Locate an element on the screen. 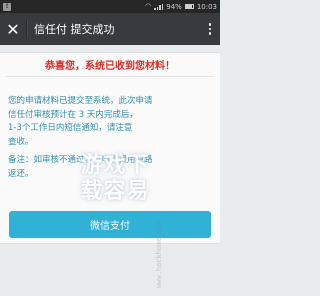 The height and width of the screenshot is (296, 320). battery-icon is located at coordinates (189, 6).